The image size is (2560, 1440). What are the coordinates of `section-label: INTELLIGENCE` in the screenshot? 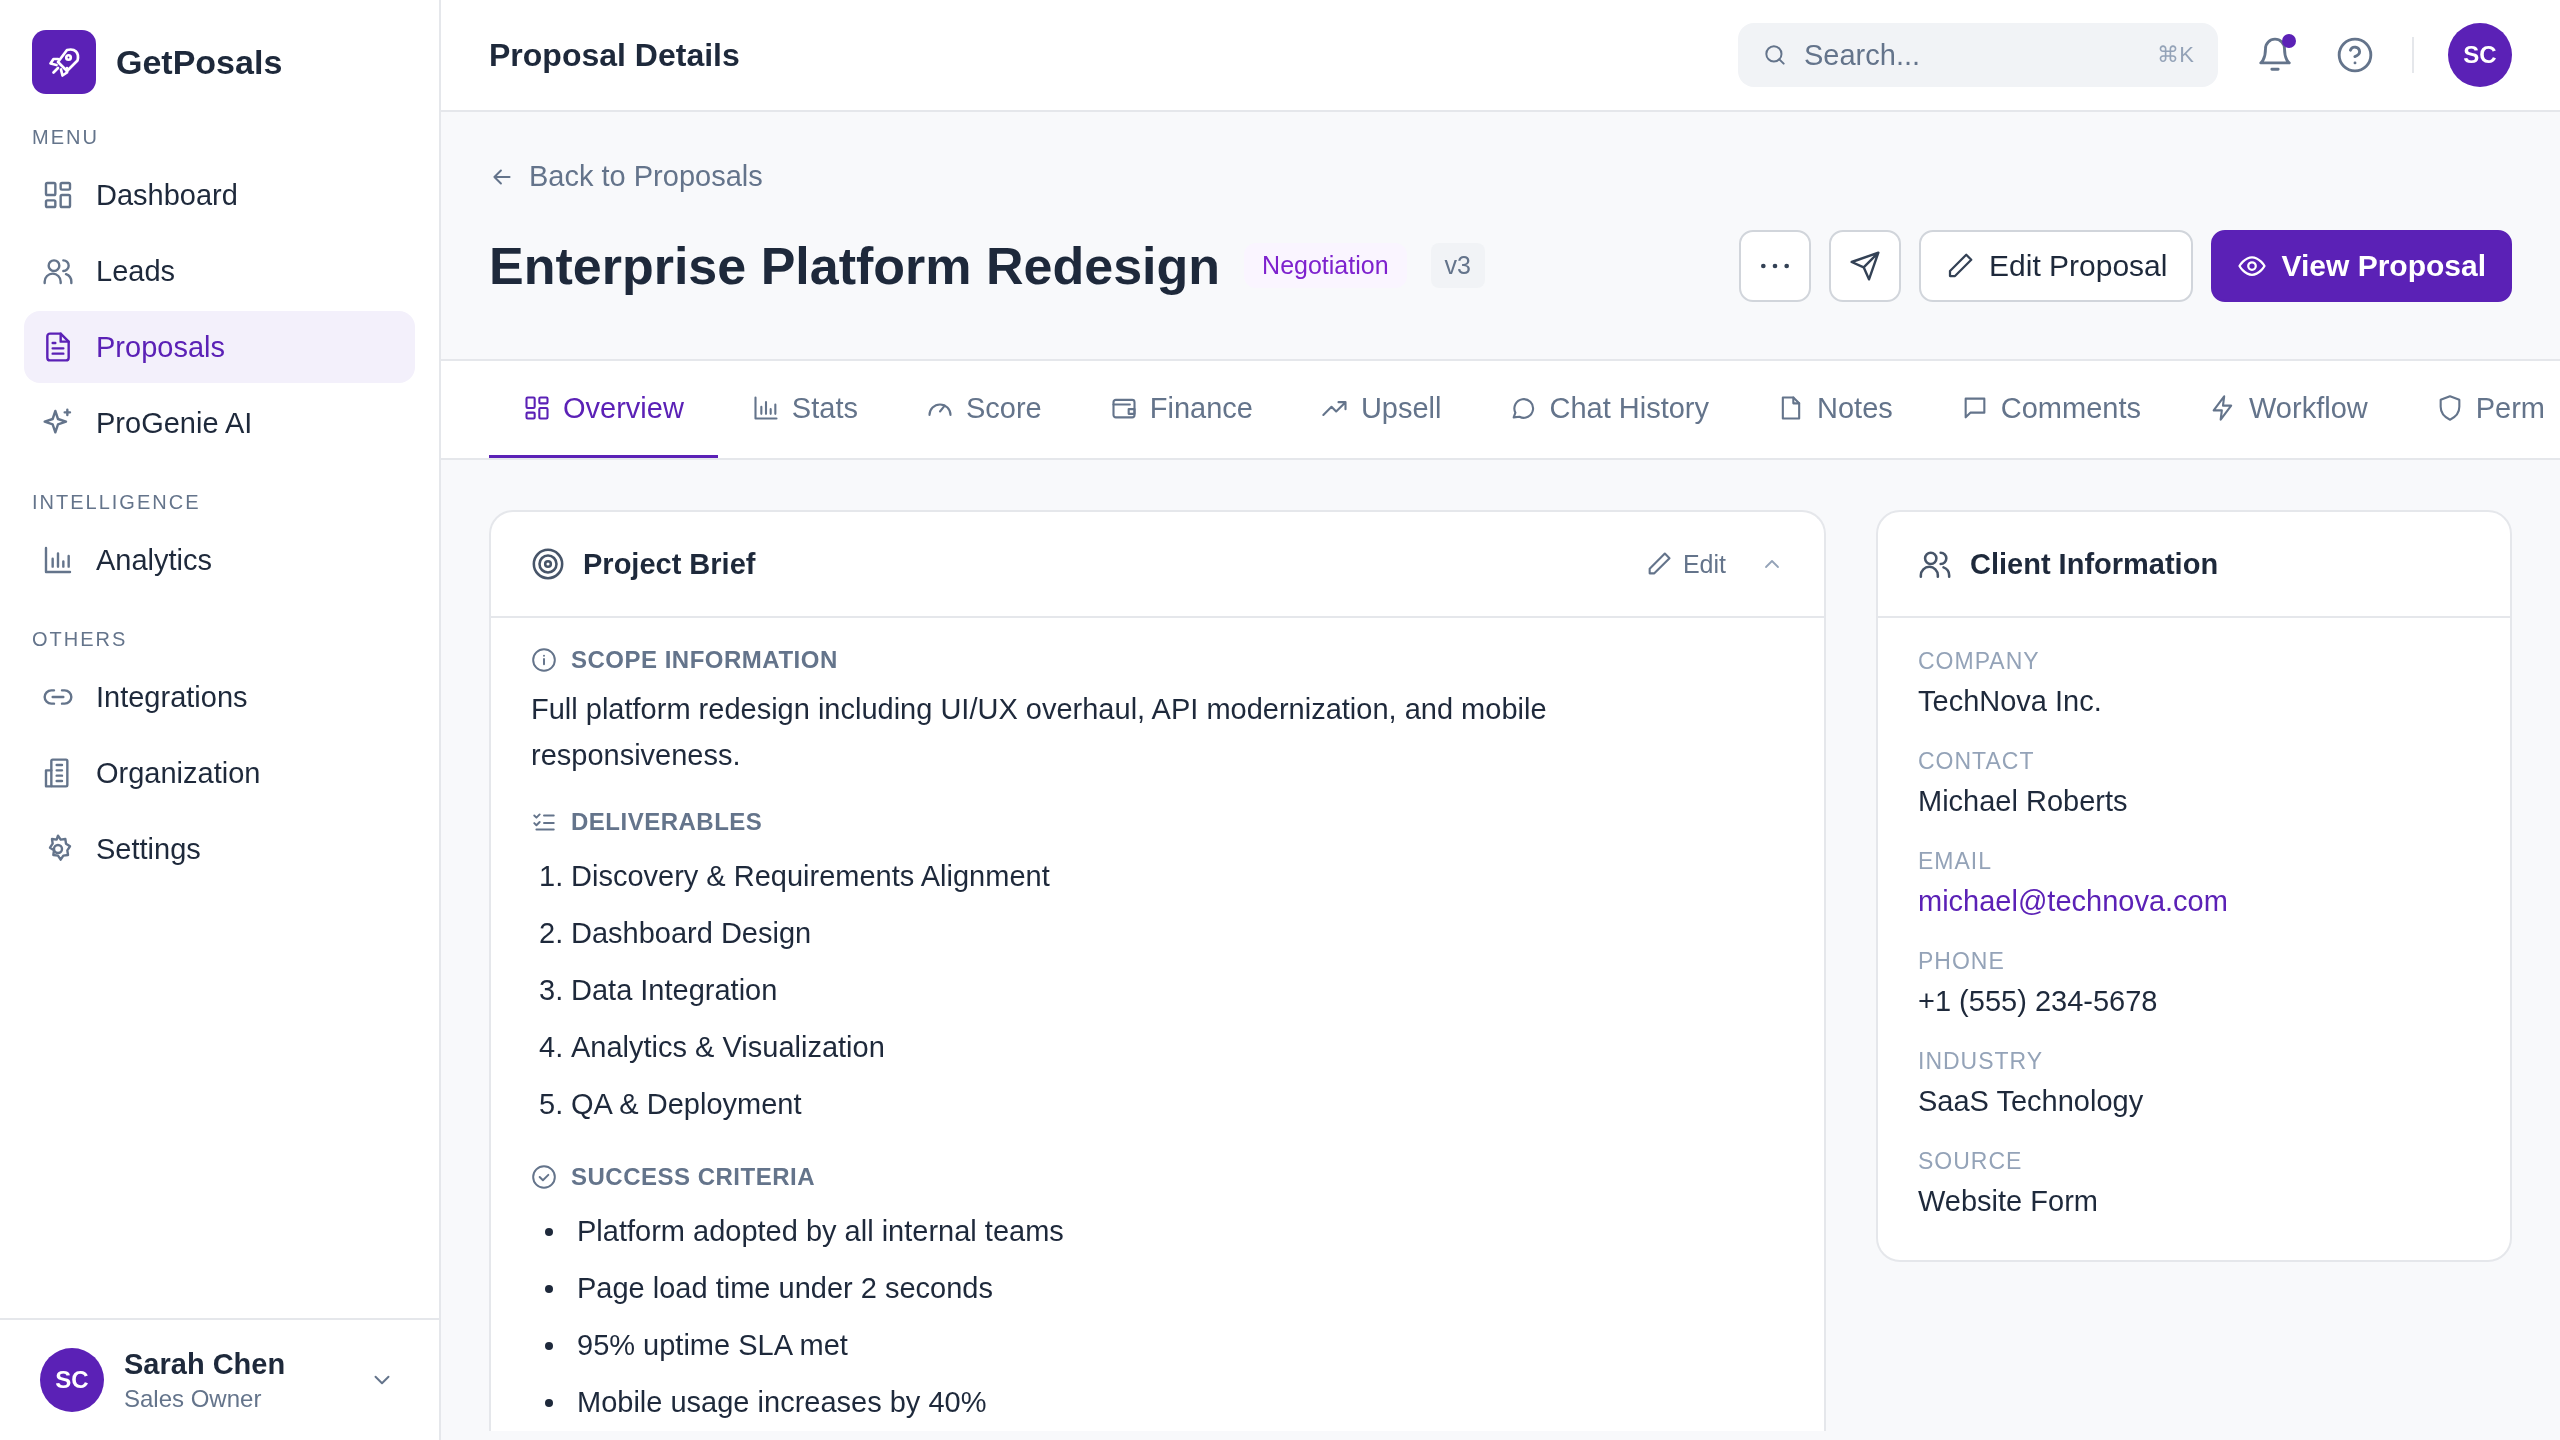 It's located at (116, 502).